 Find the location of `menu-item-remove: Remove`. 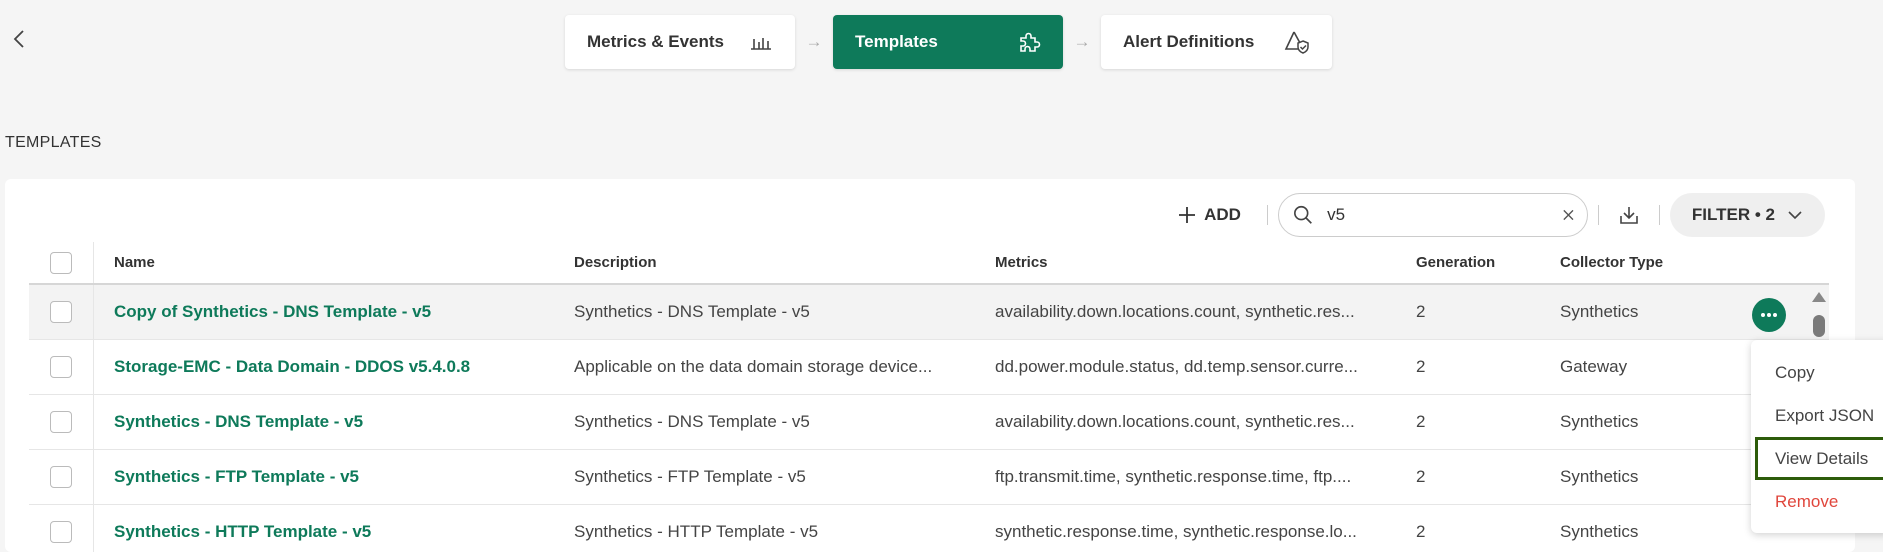

menu-item-remove: Remove is located at coordinates (1817, 501).